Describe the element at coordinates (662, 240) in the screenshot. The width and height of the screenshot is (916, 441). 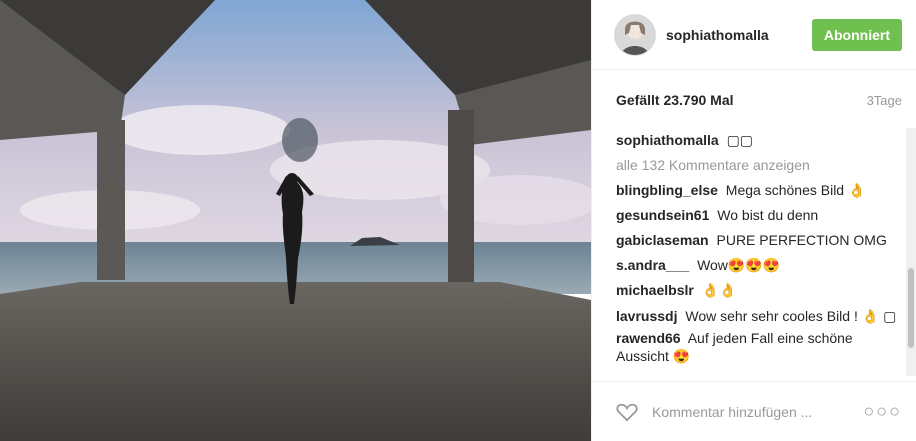
I see `comment-user: gabiclaseman` at that location.